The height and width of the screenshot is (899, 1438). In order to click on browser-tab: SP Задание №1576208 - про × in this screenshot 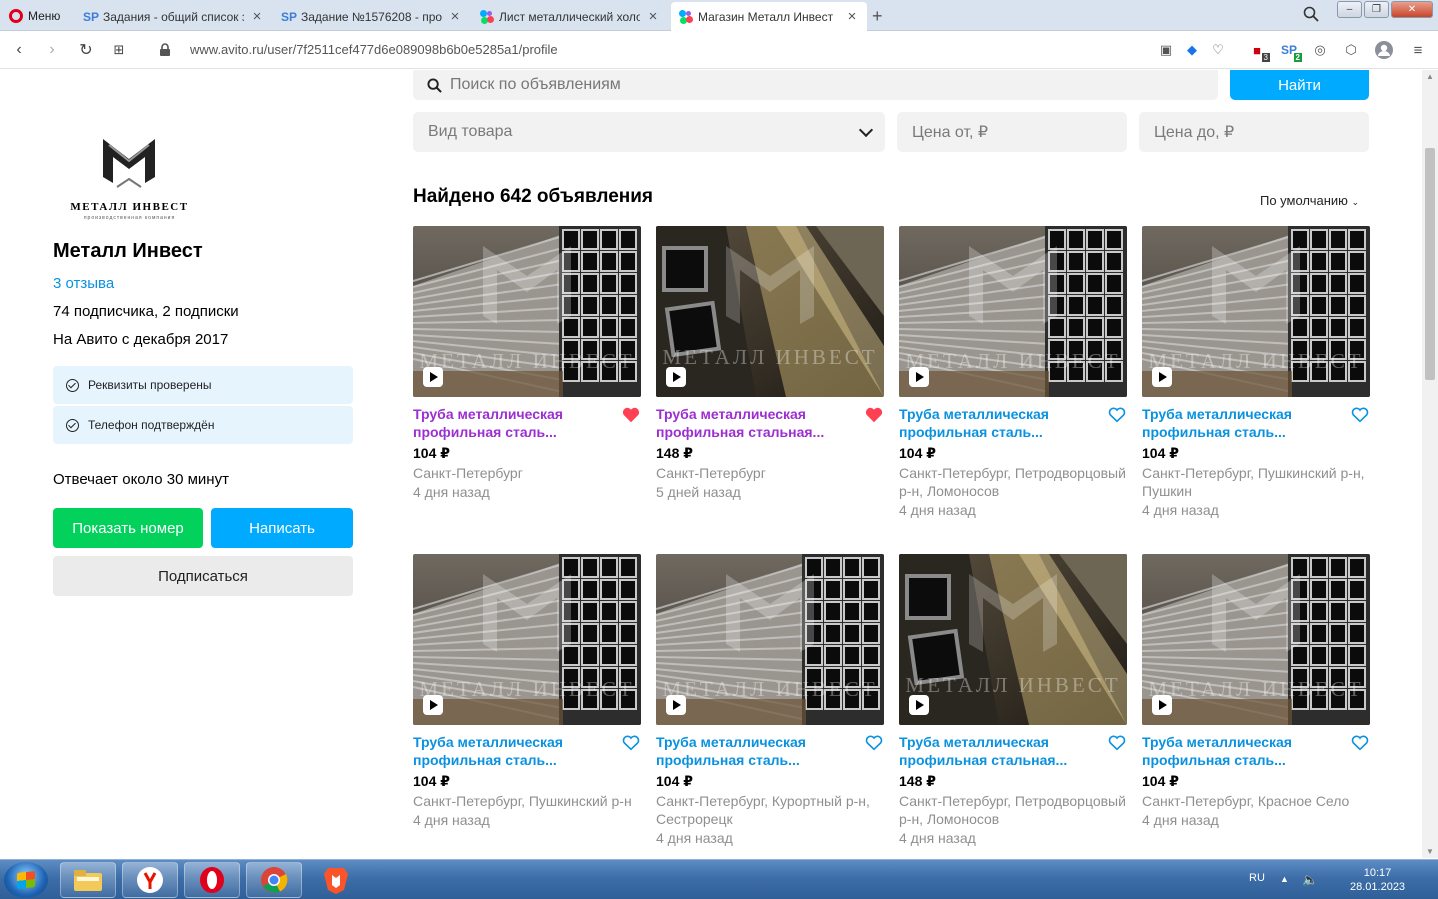, I will do `click(372, 16)`.